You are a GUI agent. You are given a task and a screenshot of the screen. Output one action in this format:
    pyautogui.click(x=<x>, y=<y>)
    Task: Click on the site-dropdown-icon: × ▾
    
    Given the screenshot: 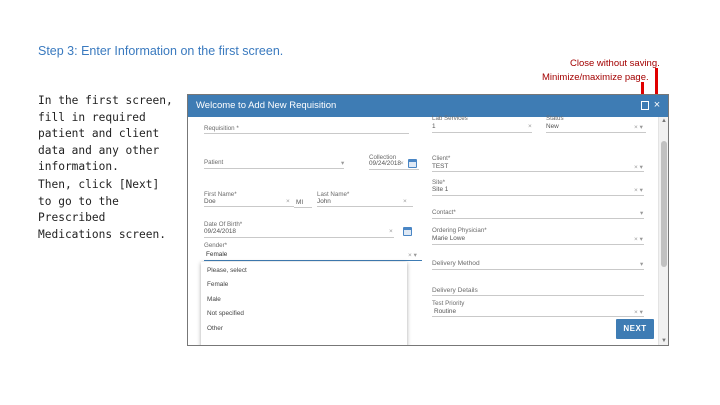 What is the action you would take?
    pyautogui.click(x=638, y=190)
    